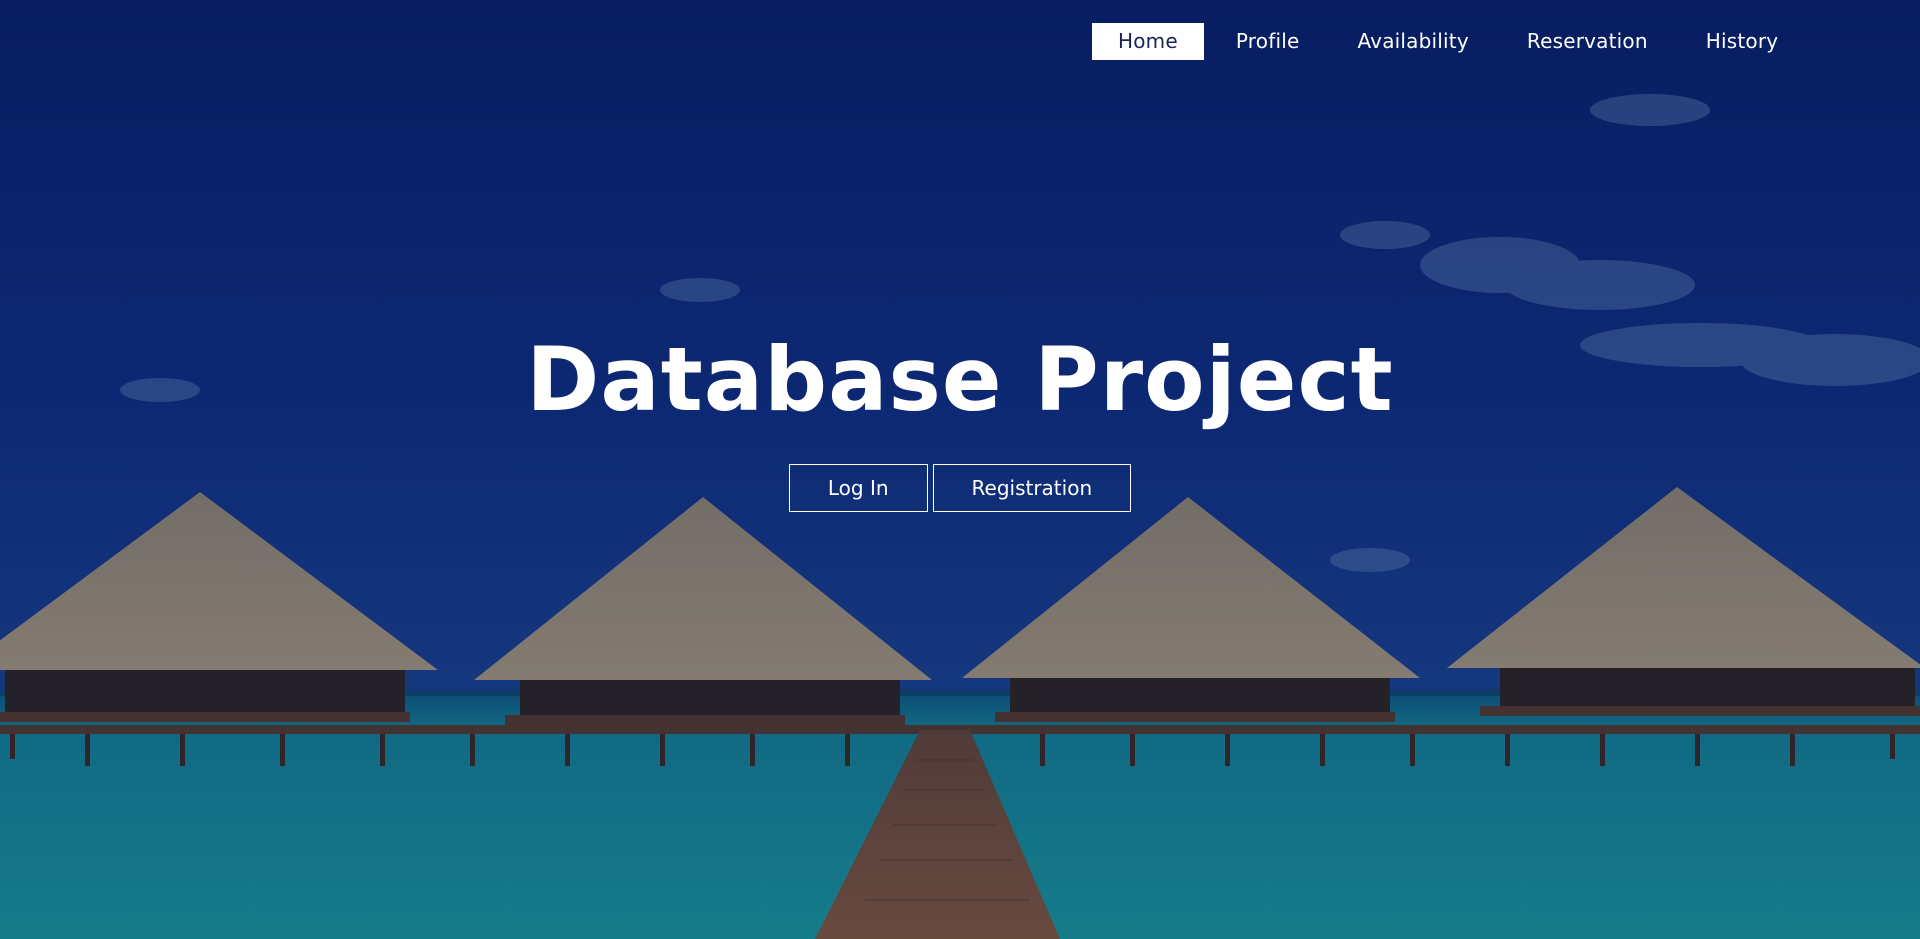 The height and width of the screenshot is (939, 1920). Describe the element at coordinates (1412, 41) in the screenshot. I see `nav-item-availability: Availability` at that location.